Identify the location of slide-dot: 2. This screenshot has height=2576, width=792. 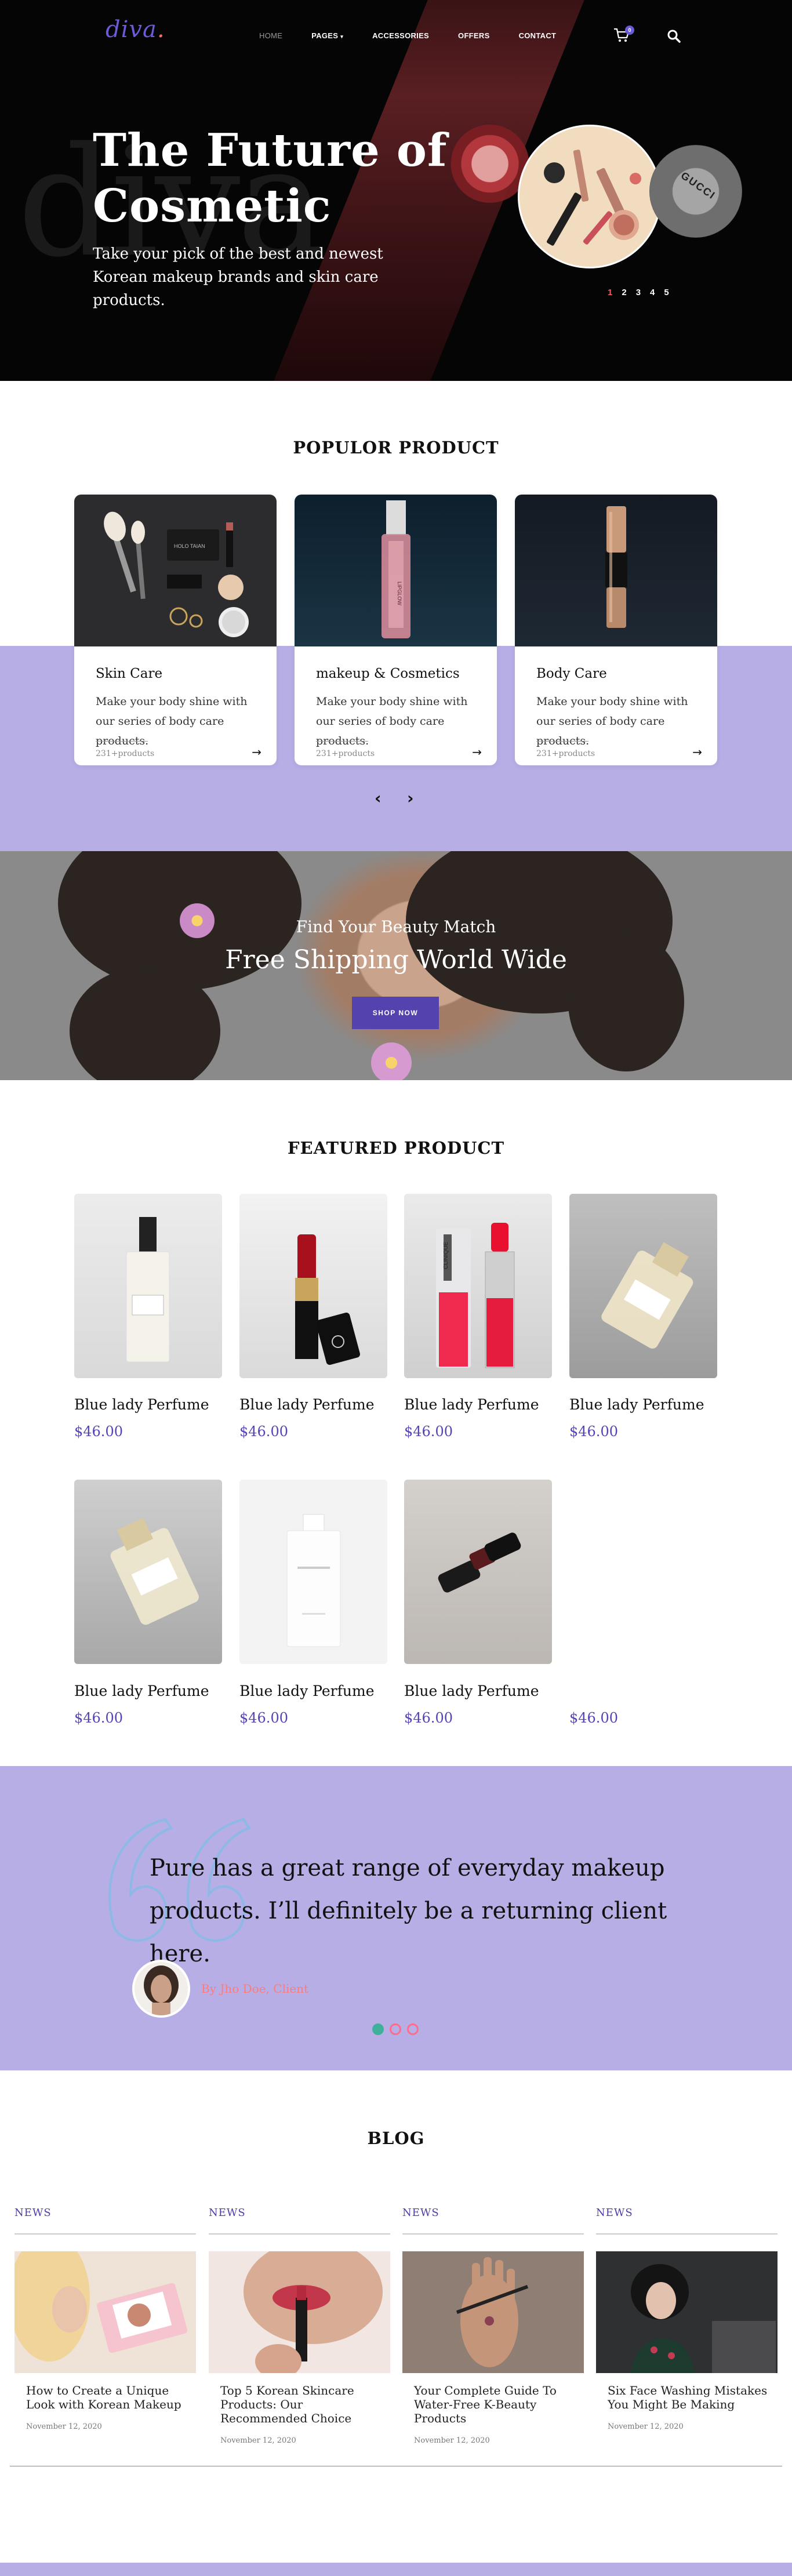
(624, 292).